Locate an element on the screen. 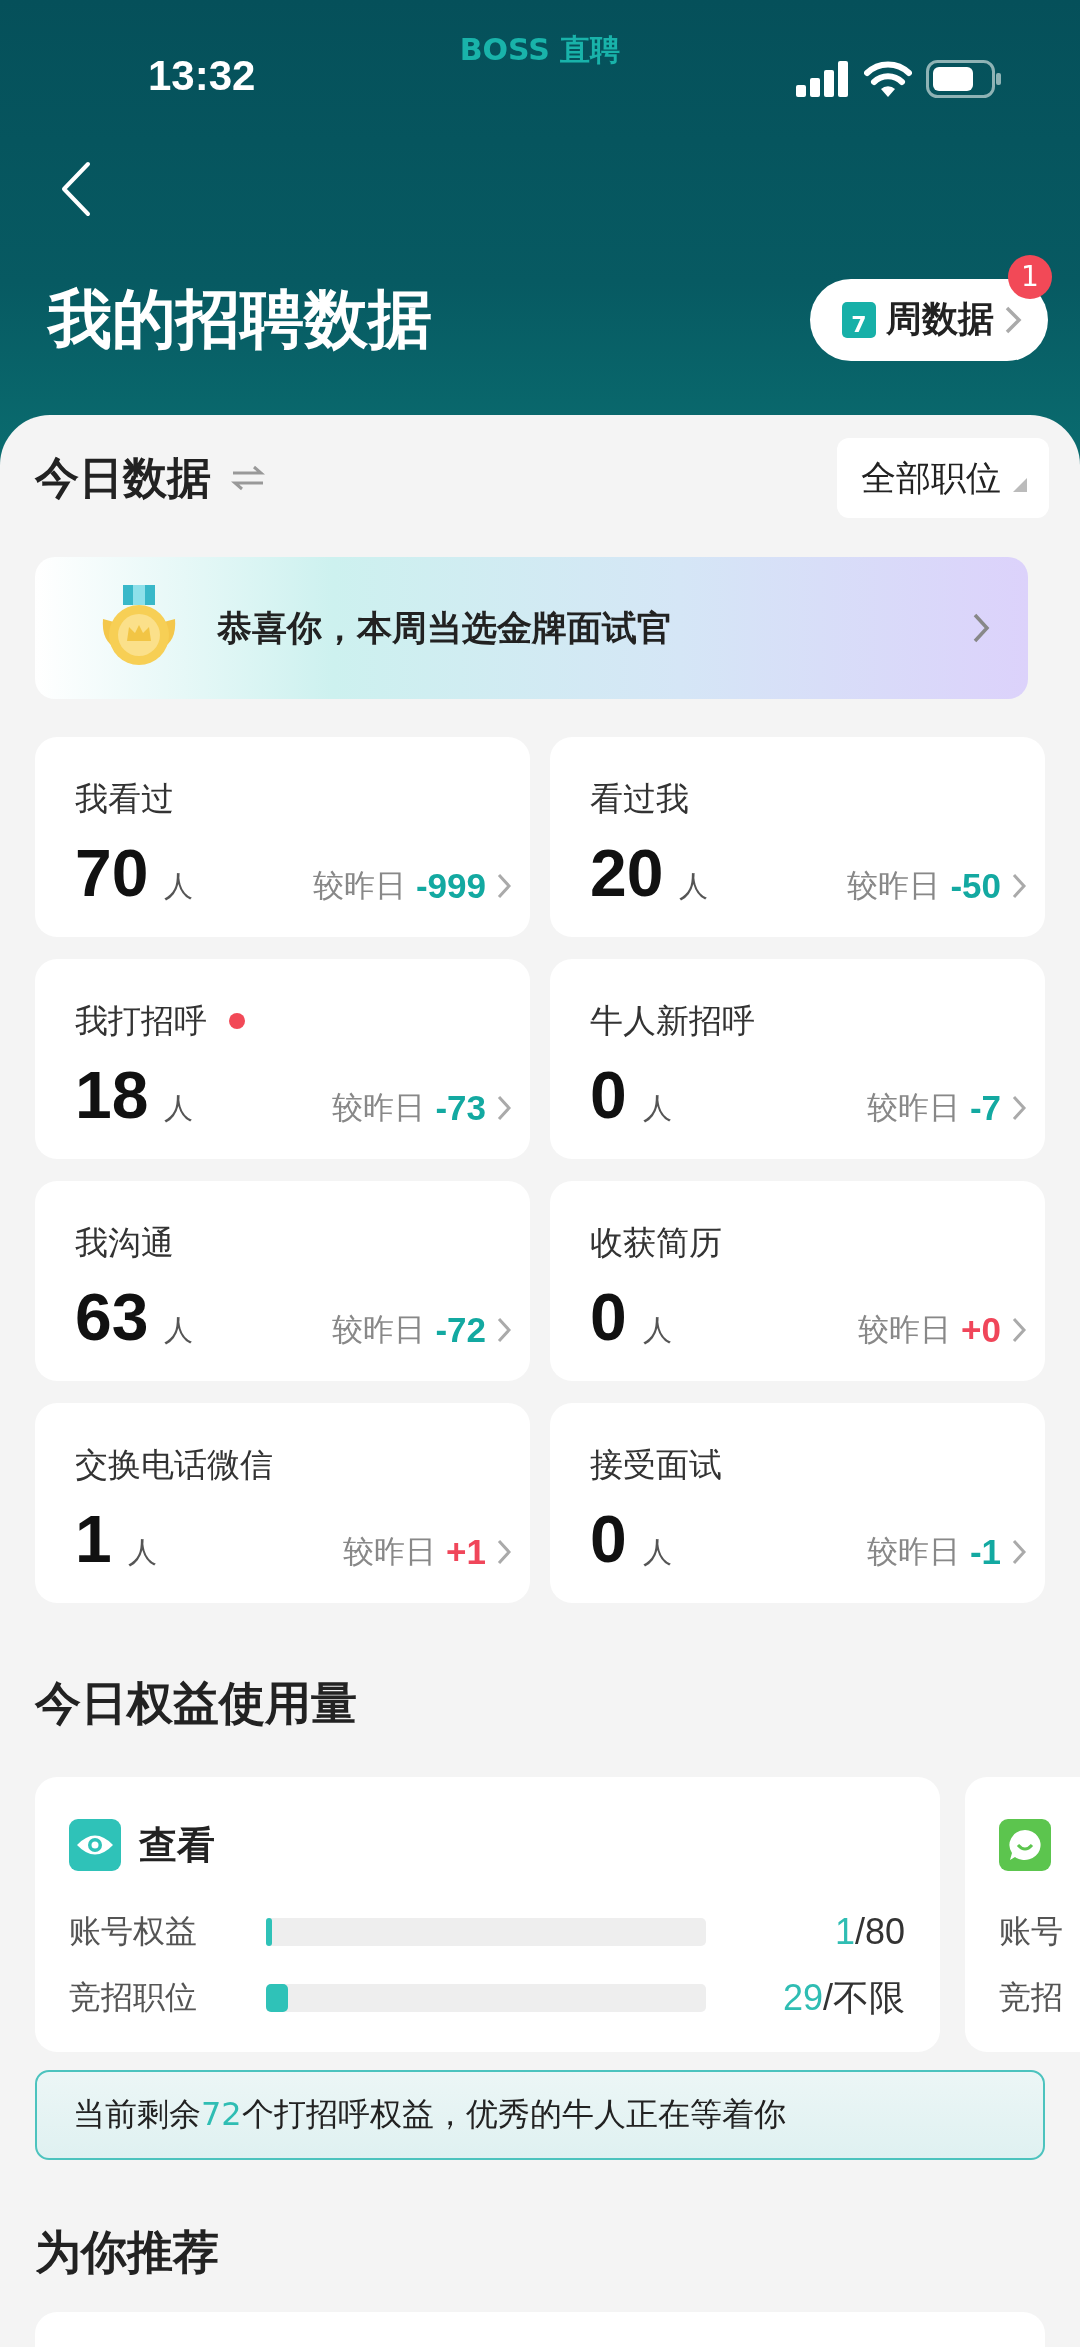  usage-value: 1/80 is located at coordinates (869, 1932).